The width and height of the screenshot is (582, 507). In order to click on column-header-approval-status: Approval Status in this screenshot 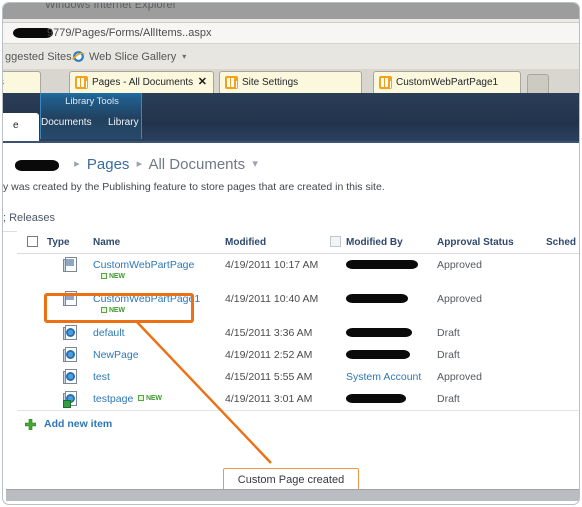, I will do `click(475, 242)`.